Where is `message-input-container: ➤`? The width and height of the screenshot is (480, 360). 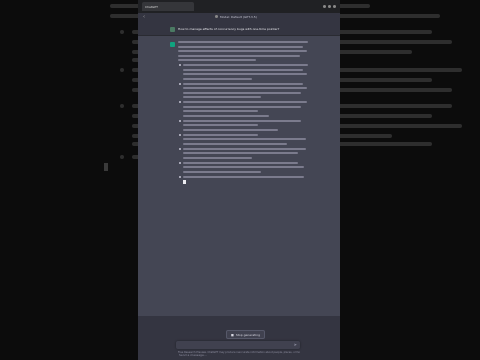 message-input-container: ➤ is located at coordinates (238, 350).